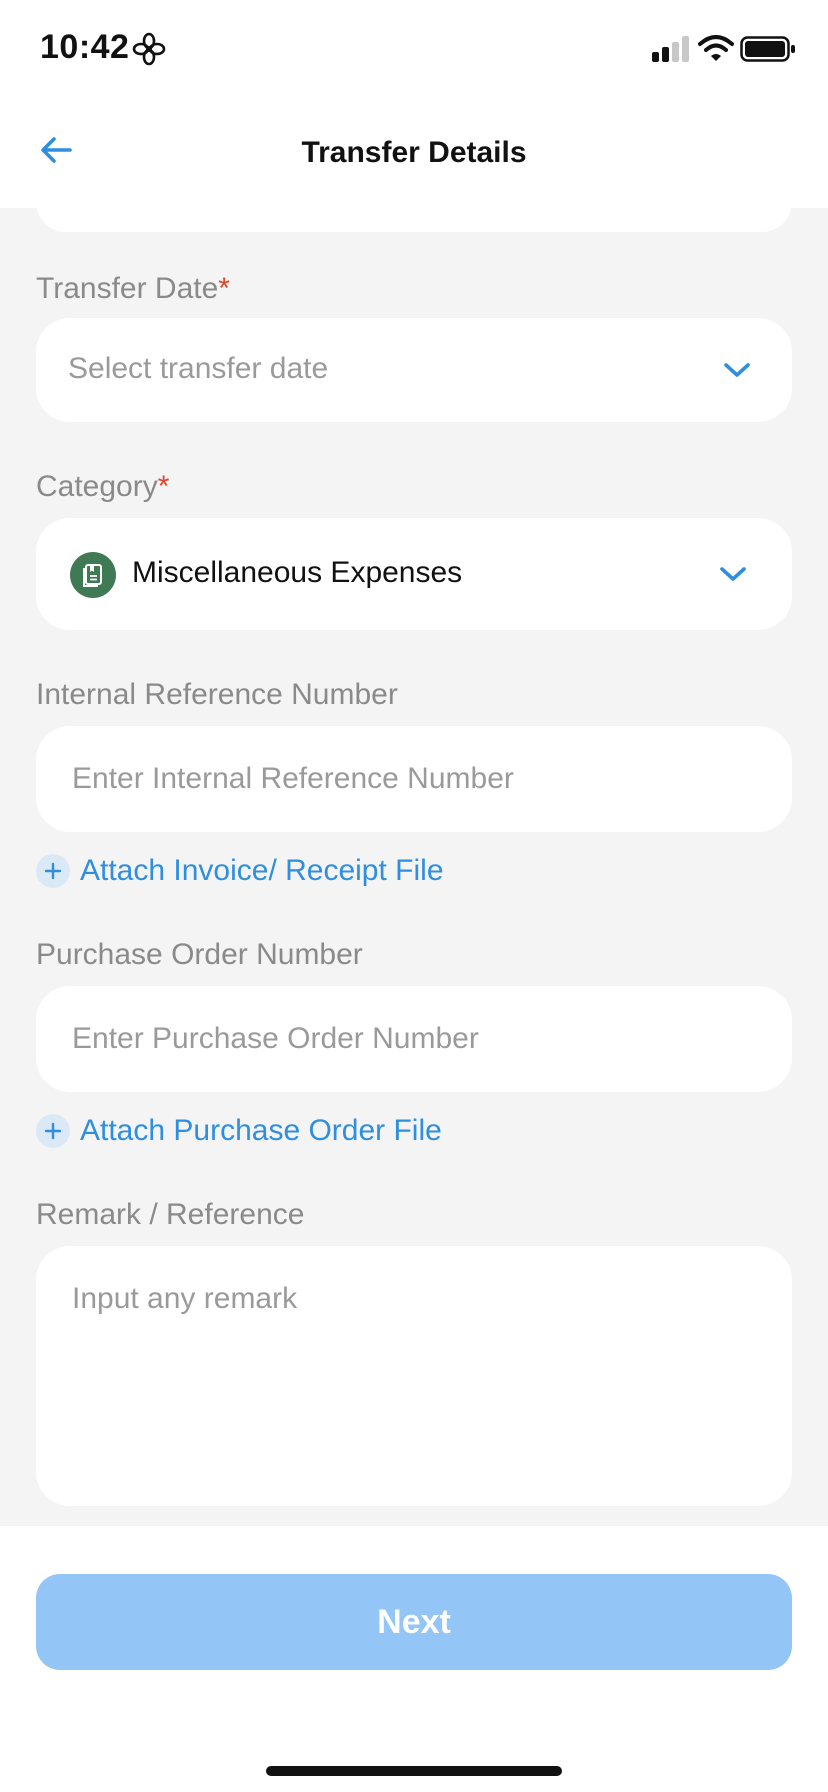 This screenshot has height=1792, width=828. I want to click on category-label: Category*, so click(102, 487).